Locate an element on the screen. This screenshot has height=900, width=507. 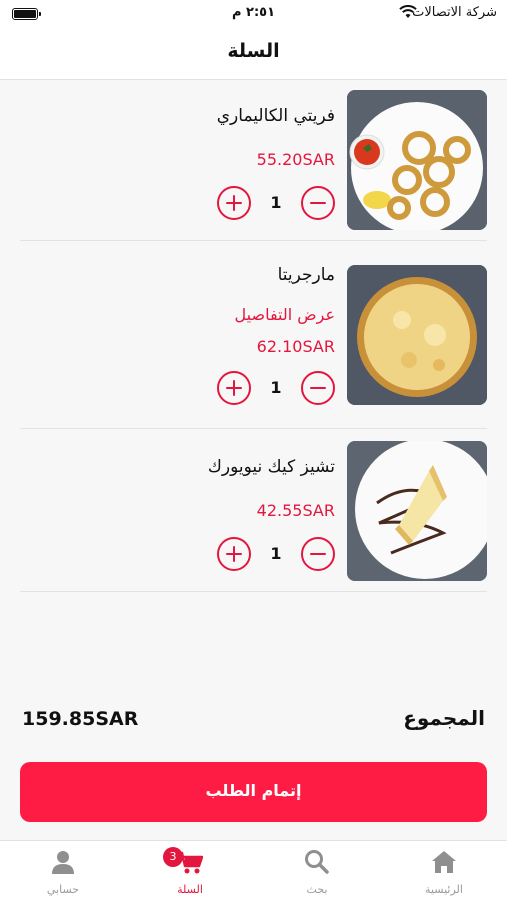
tab-cart: 3 السلة is located at coordinates (190, 870).